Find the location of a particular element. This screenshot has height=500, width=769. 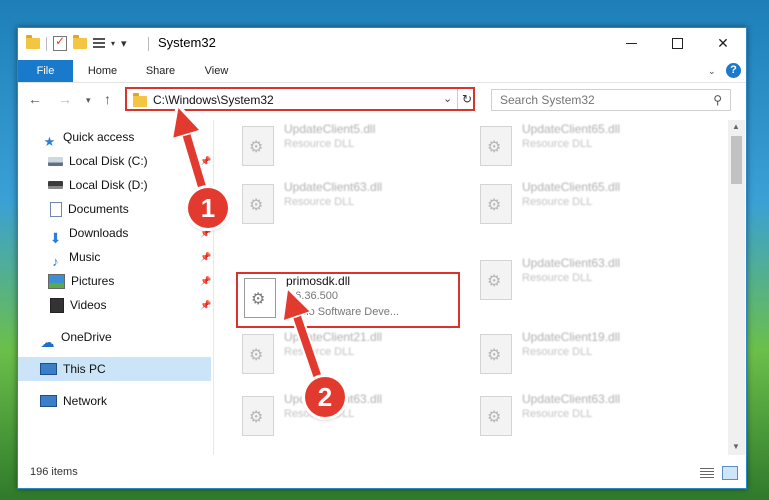

sidebar-item-quick-access: ★ Quick access is located at coordinates (88, 137).